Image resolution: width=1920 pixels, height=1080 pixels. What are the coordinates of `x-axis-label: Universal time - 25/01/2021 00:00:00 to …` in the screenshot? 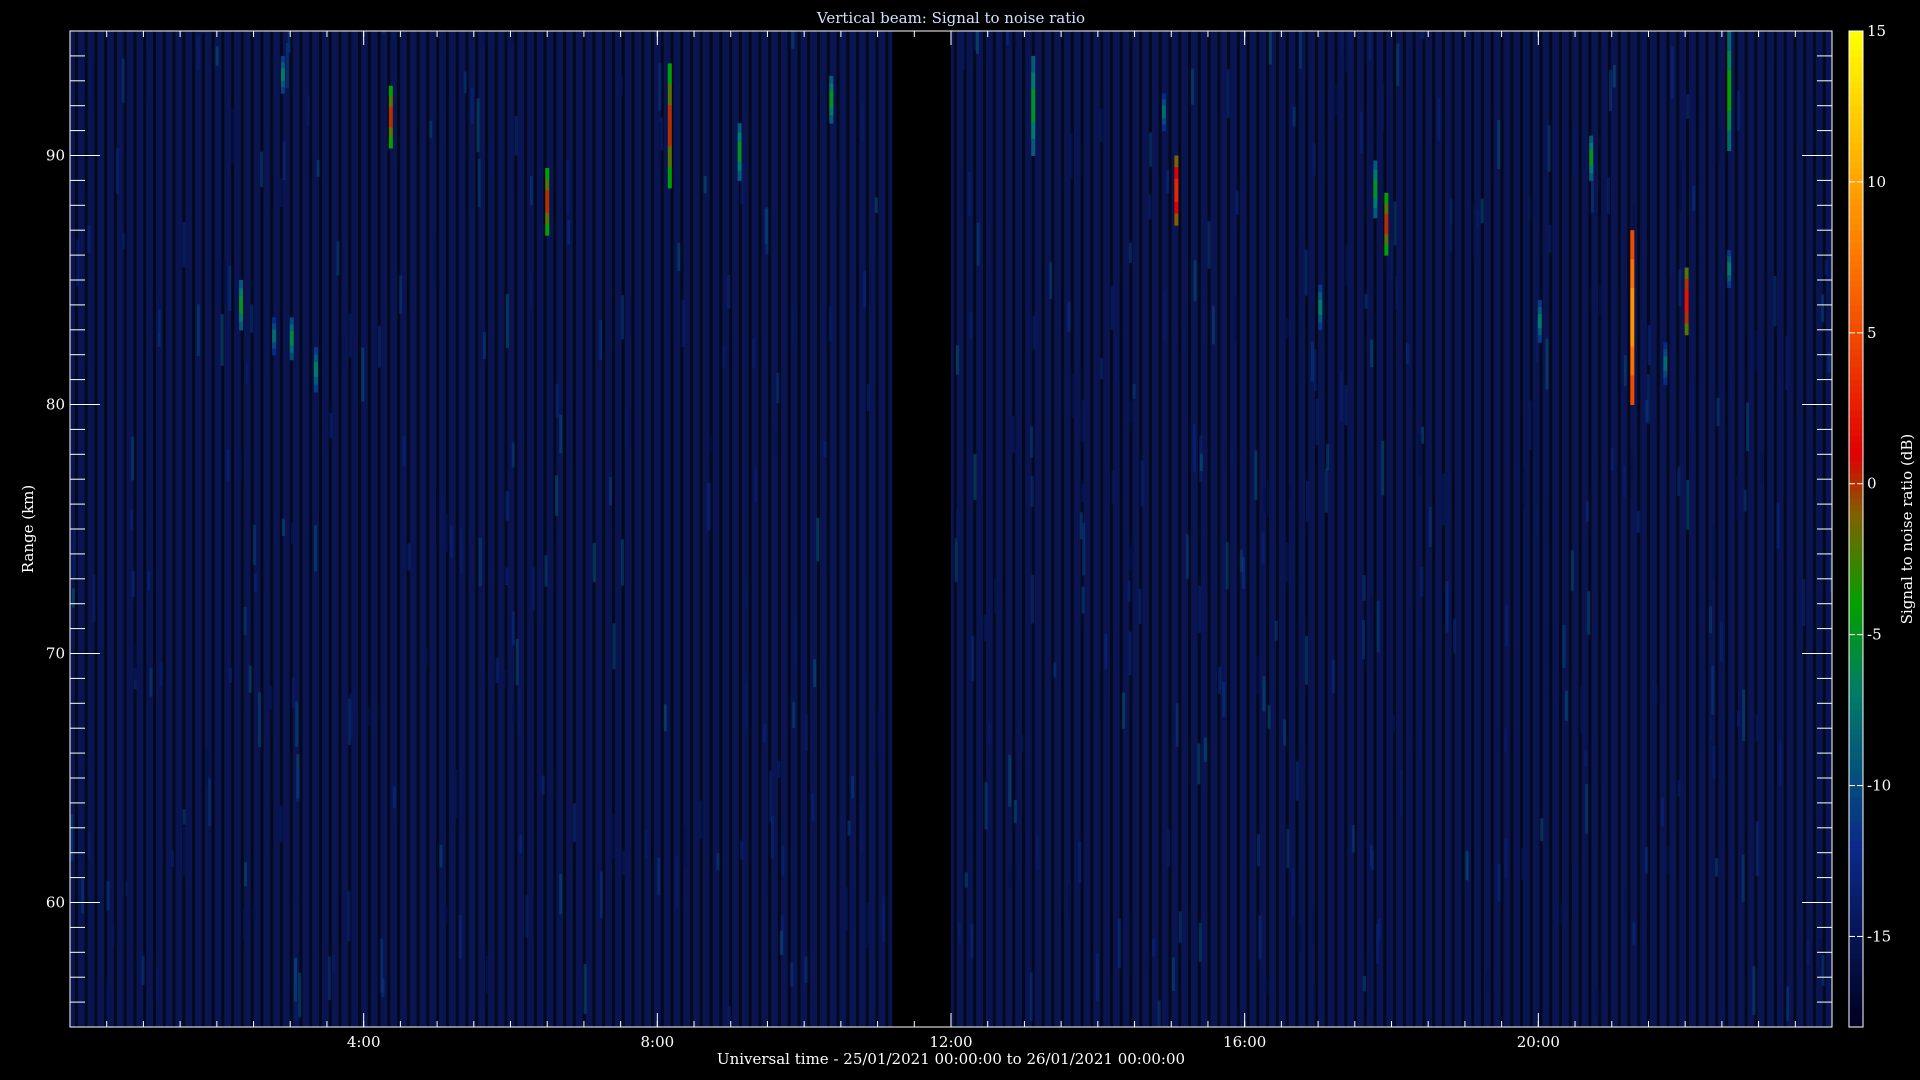 It's located at (951, 1059).